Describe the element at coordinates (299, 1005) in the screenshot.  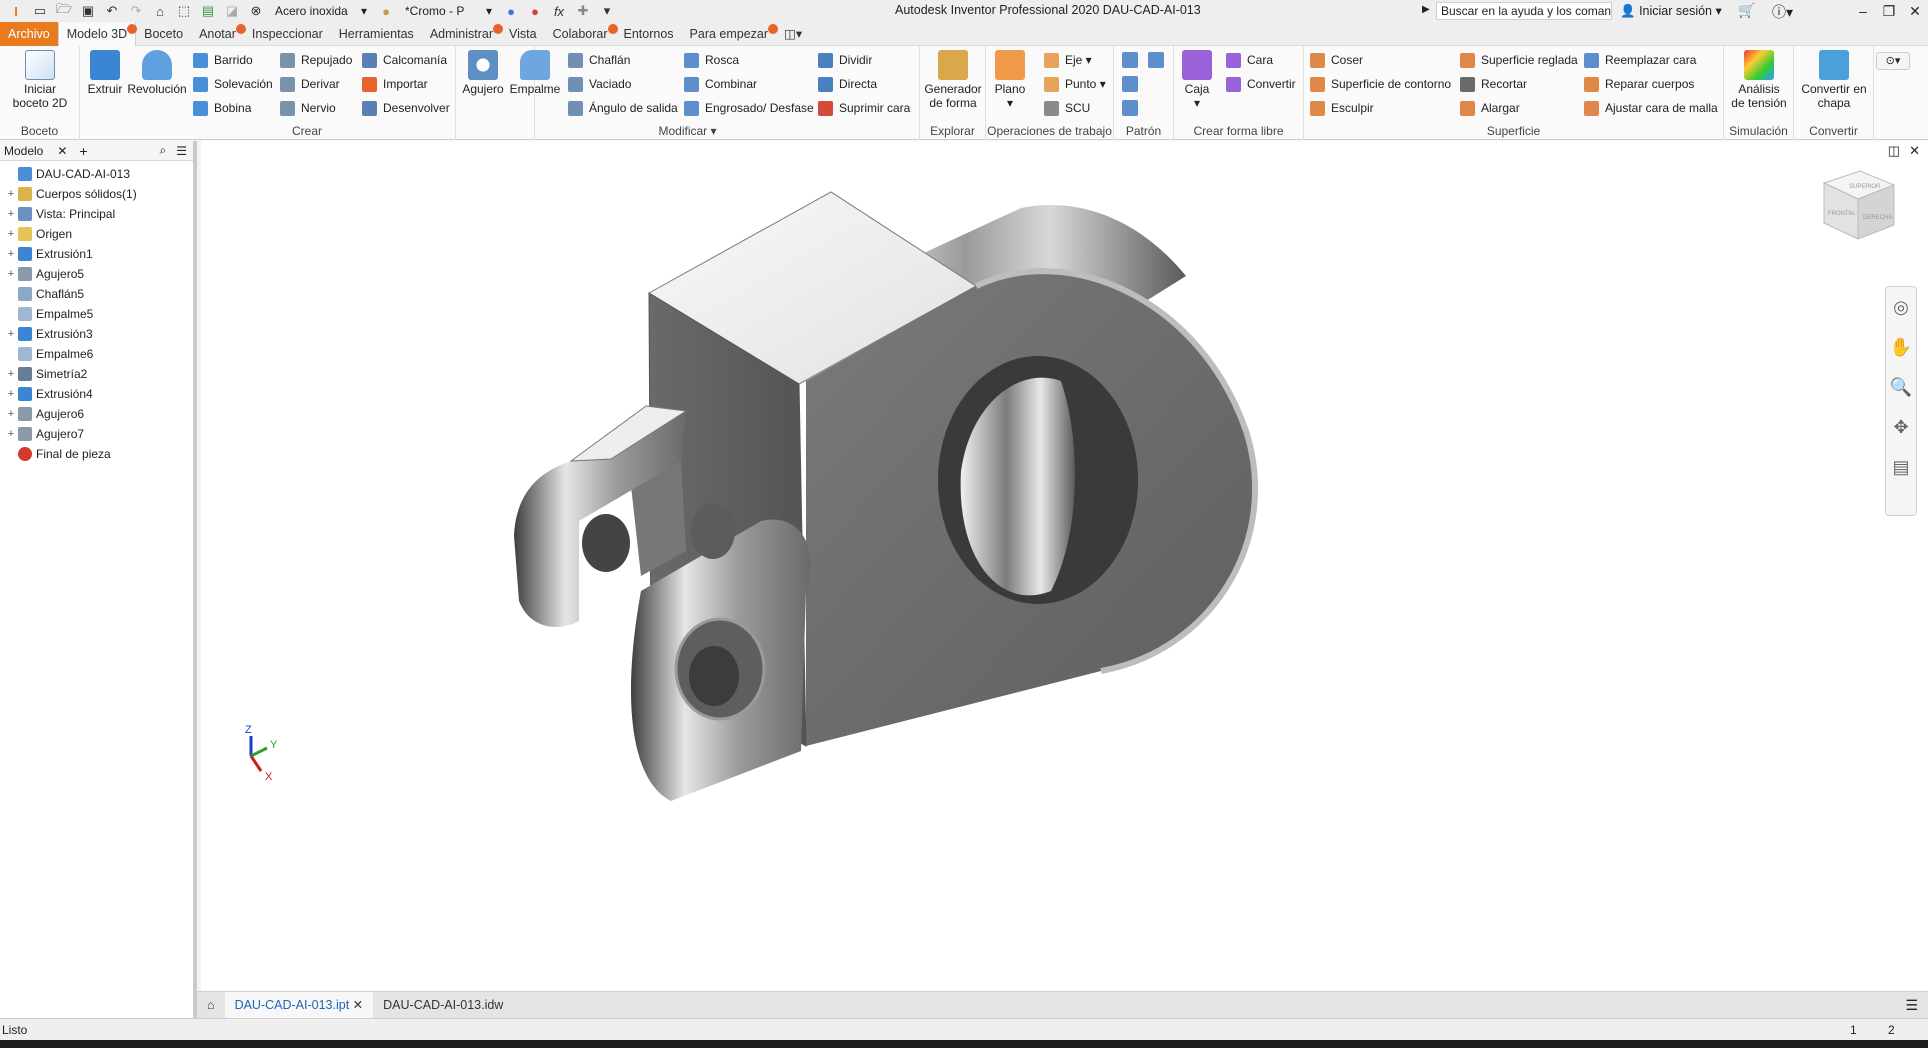
I see `doc-tab-ipt: DAU-CAD-AI-013.ipt ✕` at that location.